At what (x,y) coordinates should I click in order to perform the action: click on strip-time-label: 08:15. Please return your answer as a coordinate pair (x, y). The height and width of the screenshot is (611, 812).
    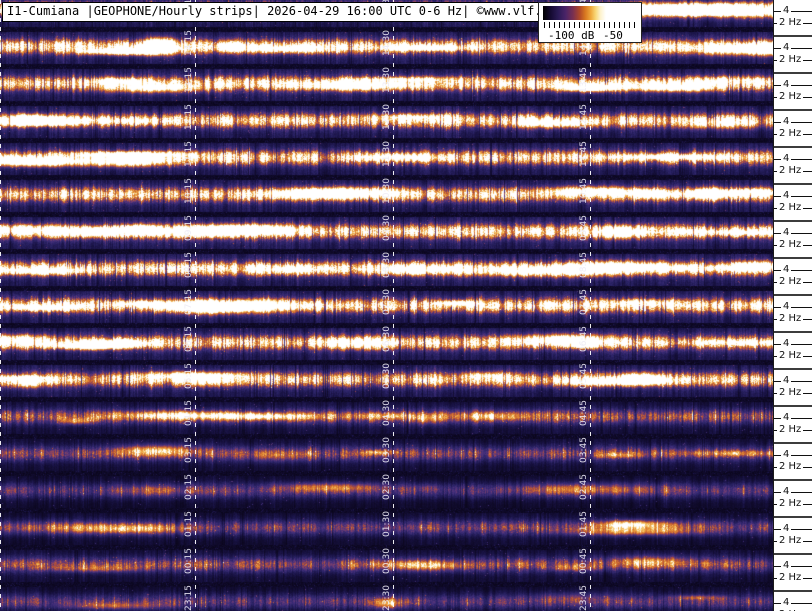
    Looking at the image, I should click on (189, 265).